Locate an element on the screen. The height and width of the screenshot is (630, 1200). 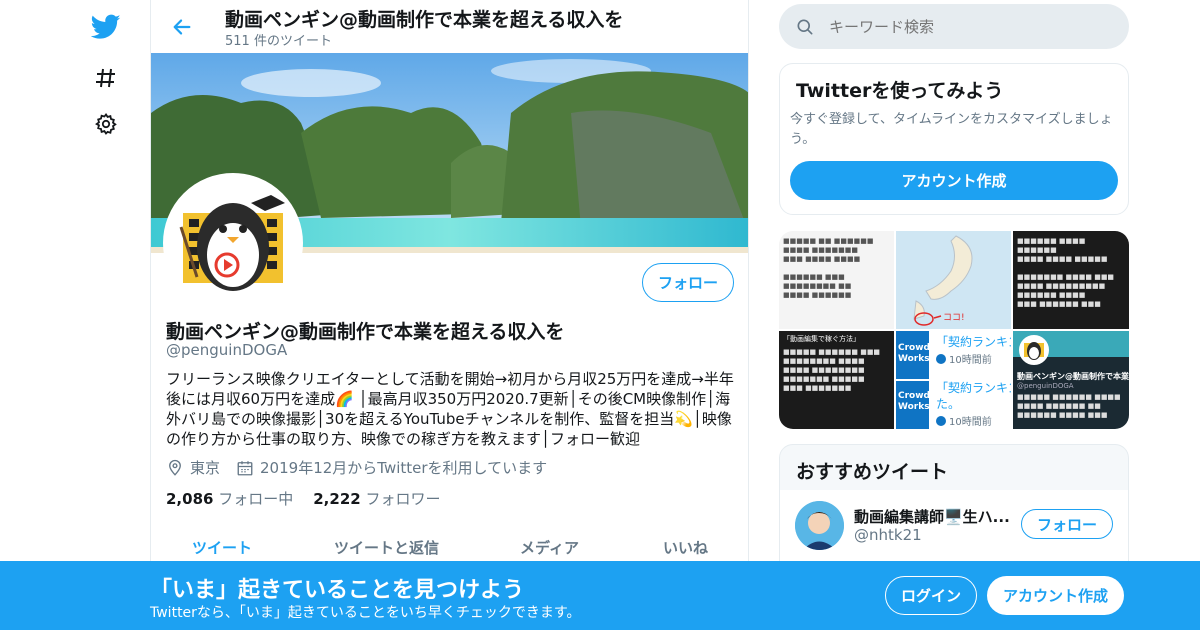
signup-button: アカウント作成 is located at coordinates (1055, 595).